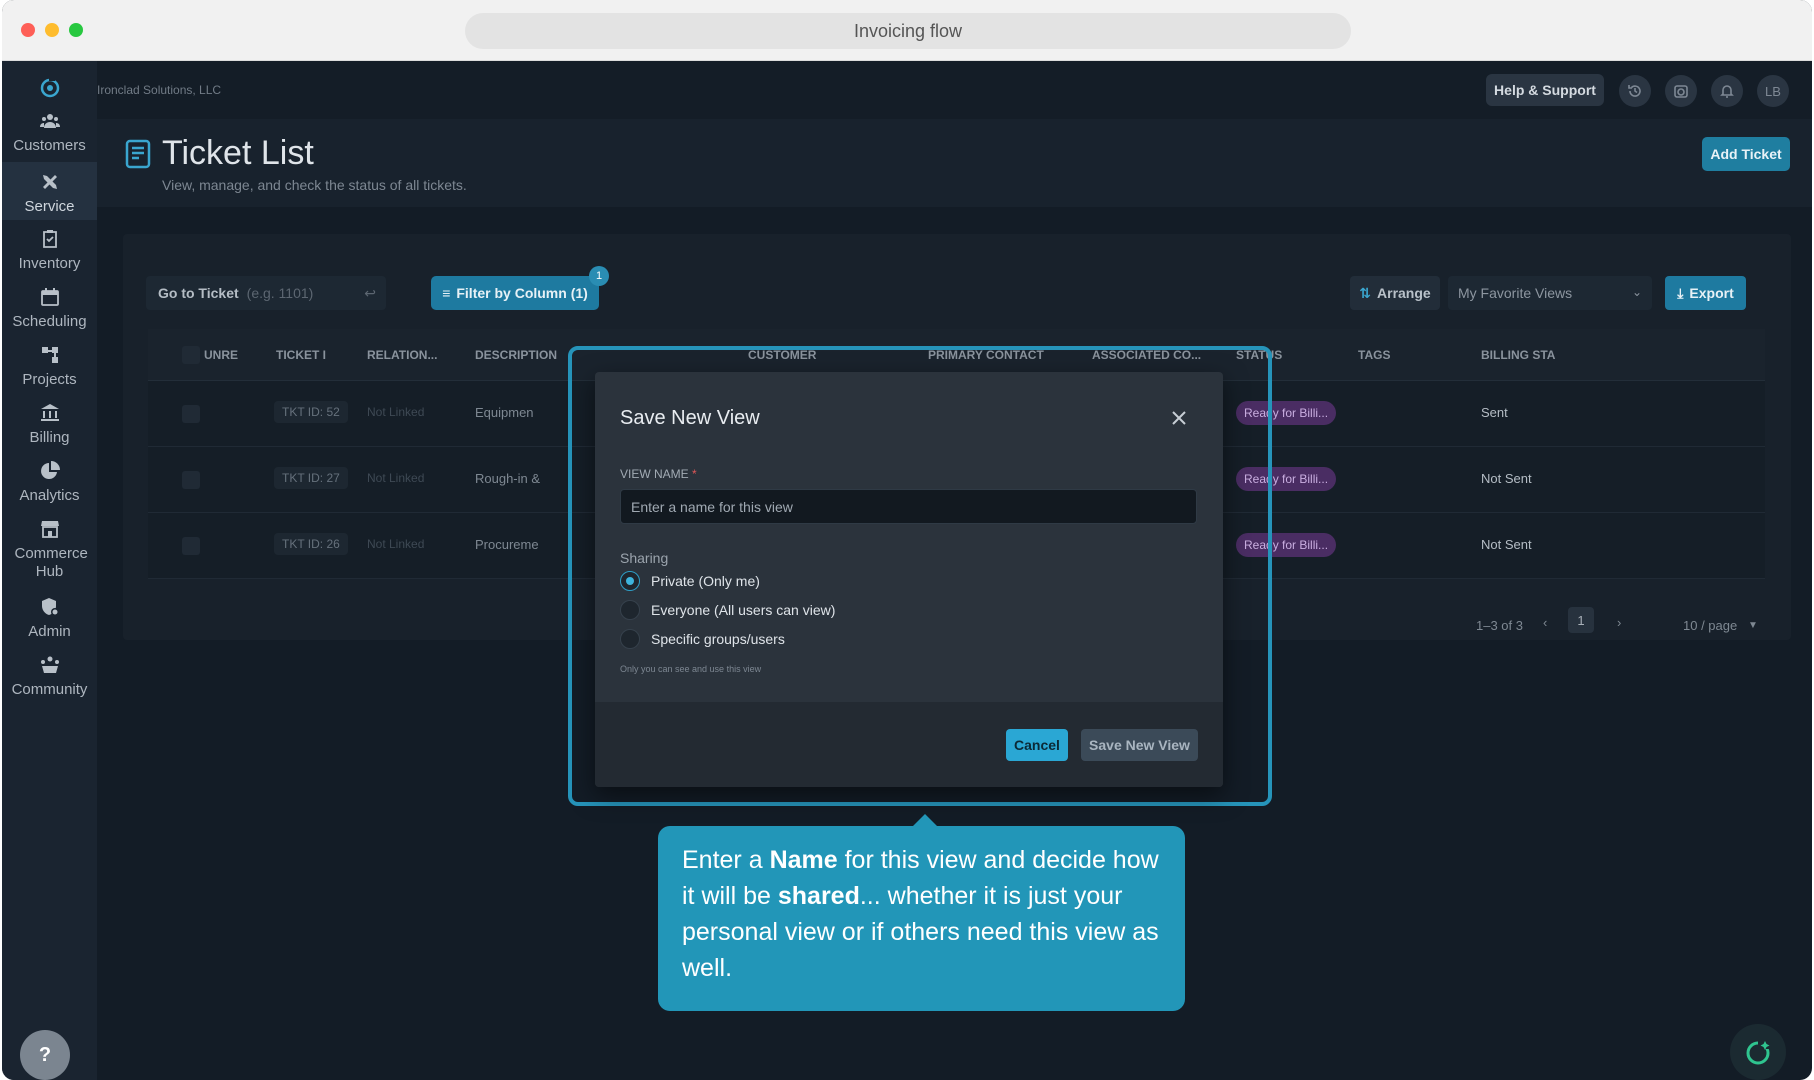 The height and width of the screenshot is (1080, 1814). Describe the element at coordinates (28, 30) in the screenshot. I see `close-window-button` at that location.